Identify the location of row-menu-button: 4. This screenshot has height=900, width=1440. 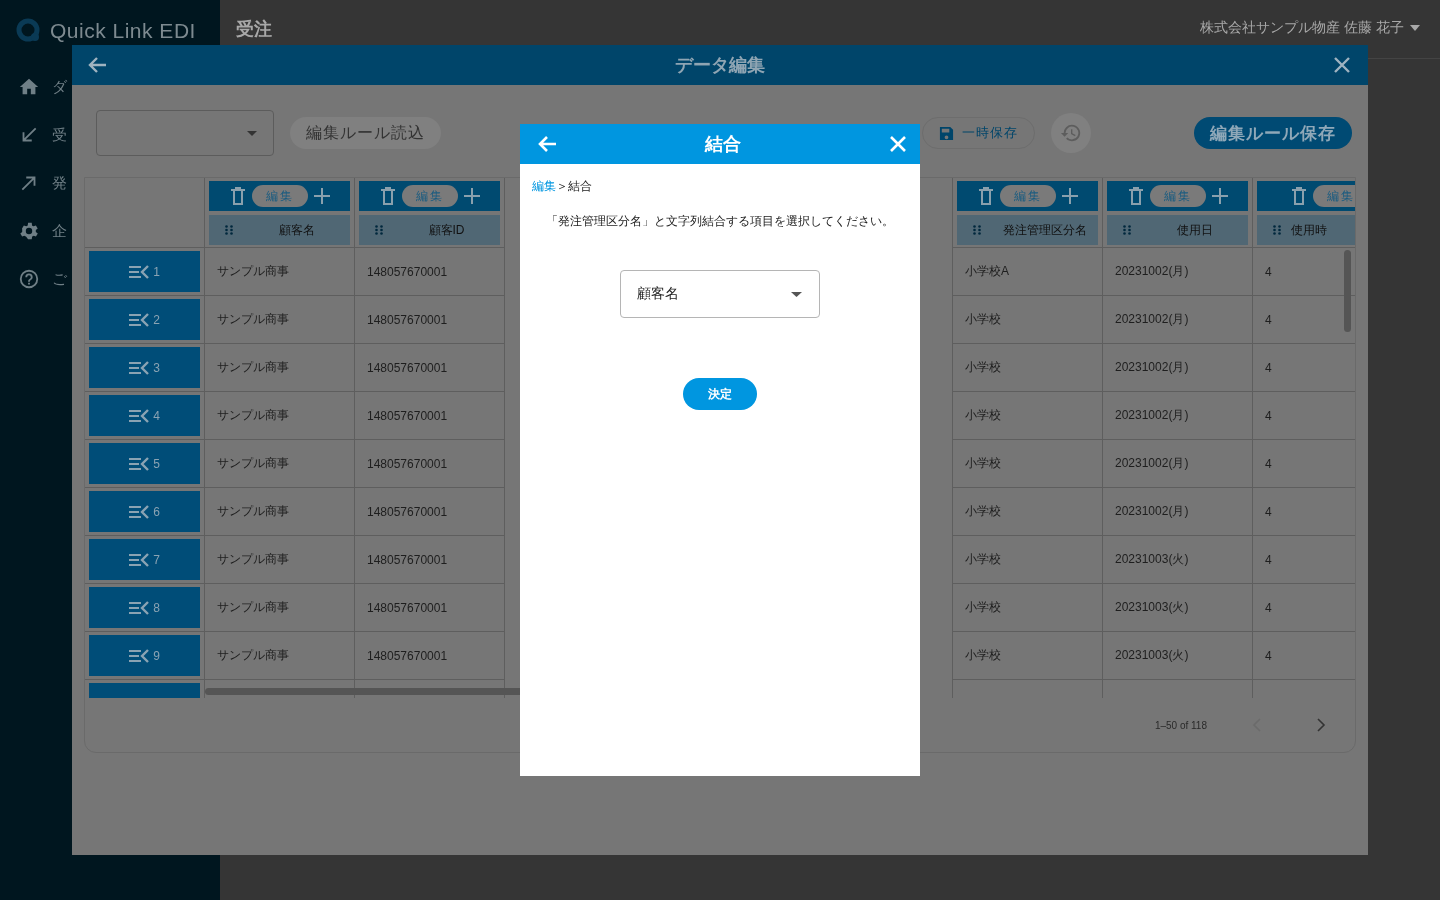
(144, 415).